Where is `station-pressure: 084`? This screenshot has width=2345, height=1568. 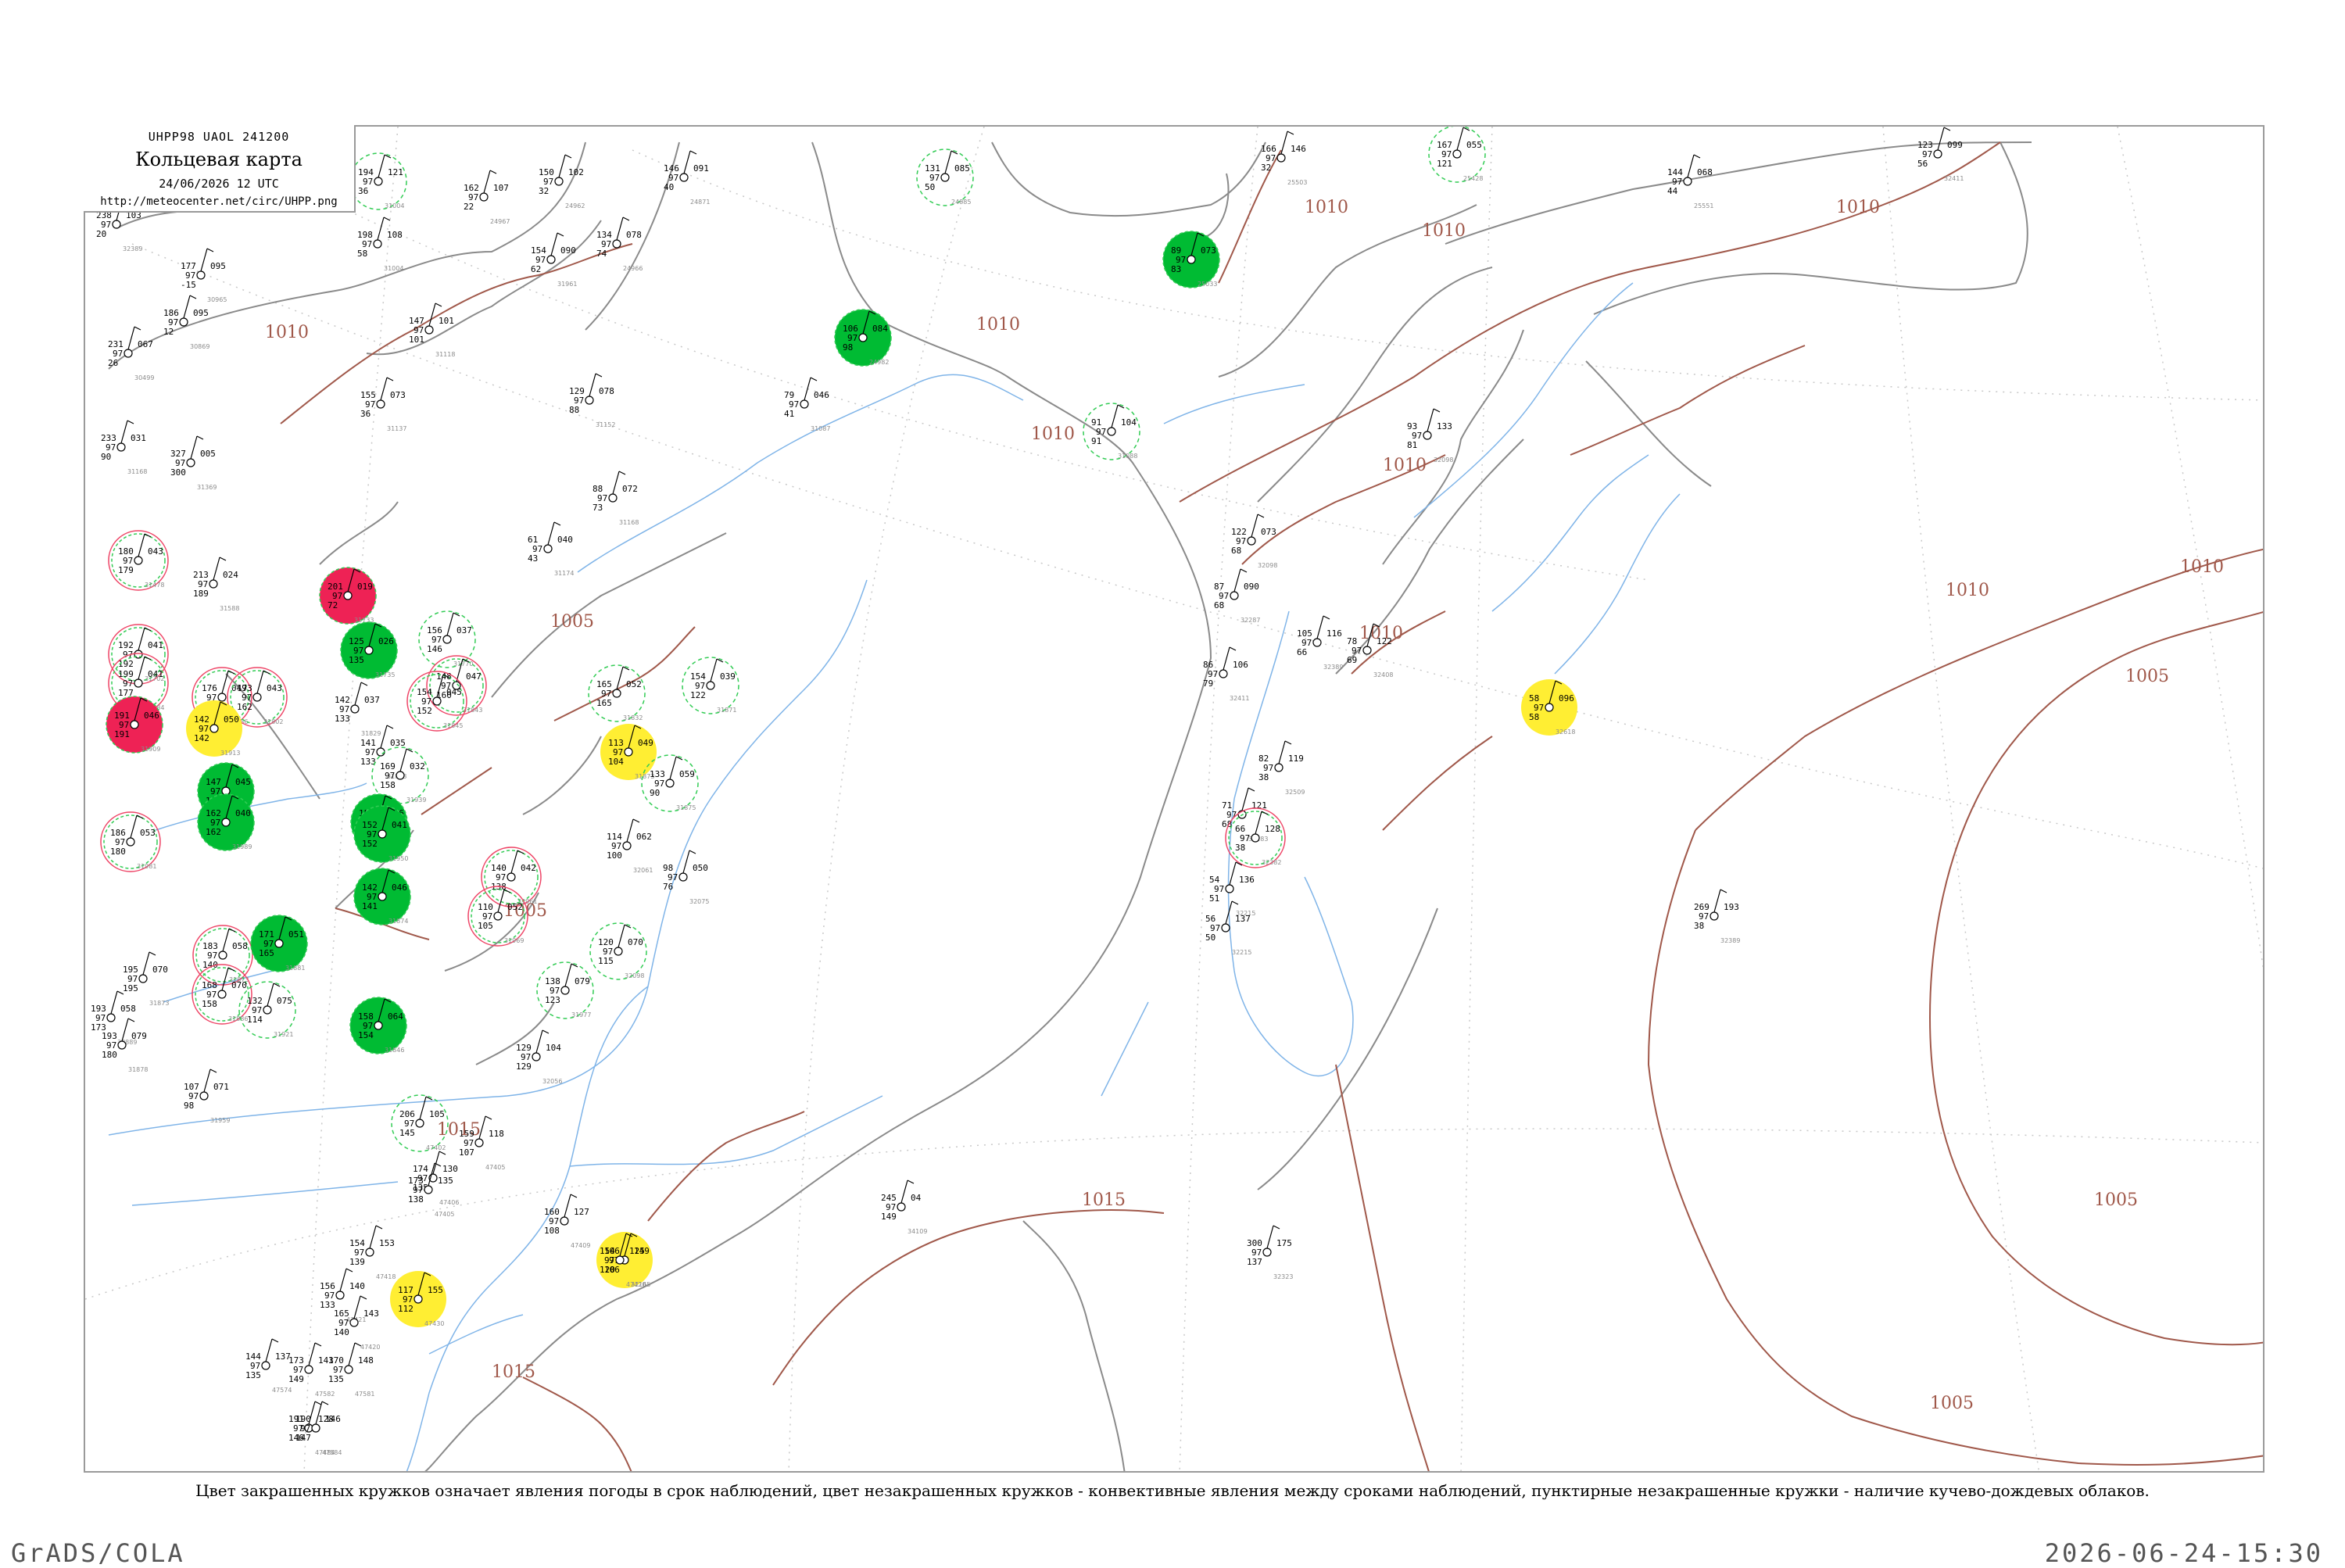 station-pressure: 084 is located at coordinates (880, 329).